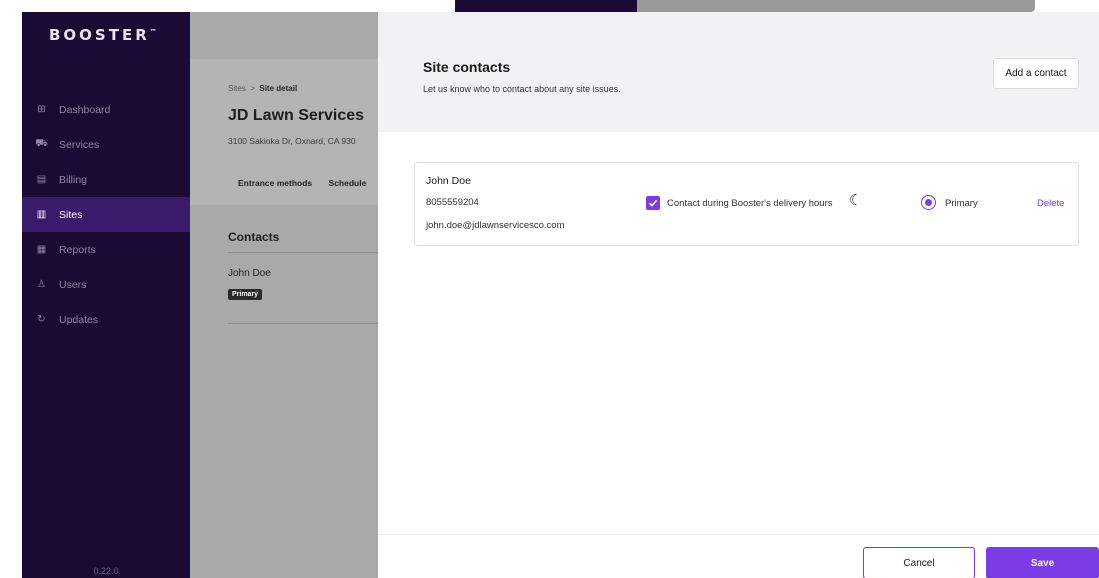  I want to click on sidebar-item-label: Sites, so click(71, 214).